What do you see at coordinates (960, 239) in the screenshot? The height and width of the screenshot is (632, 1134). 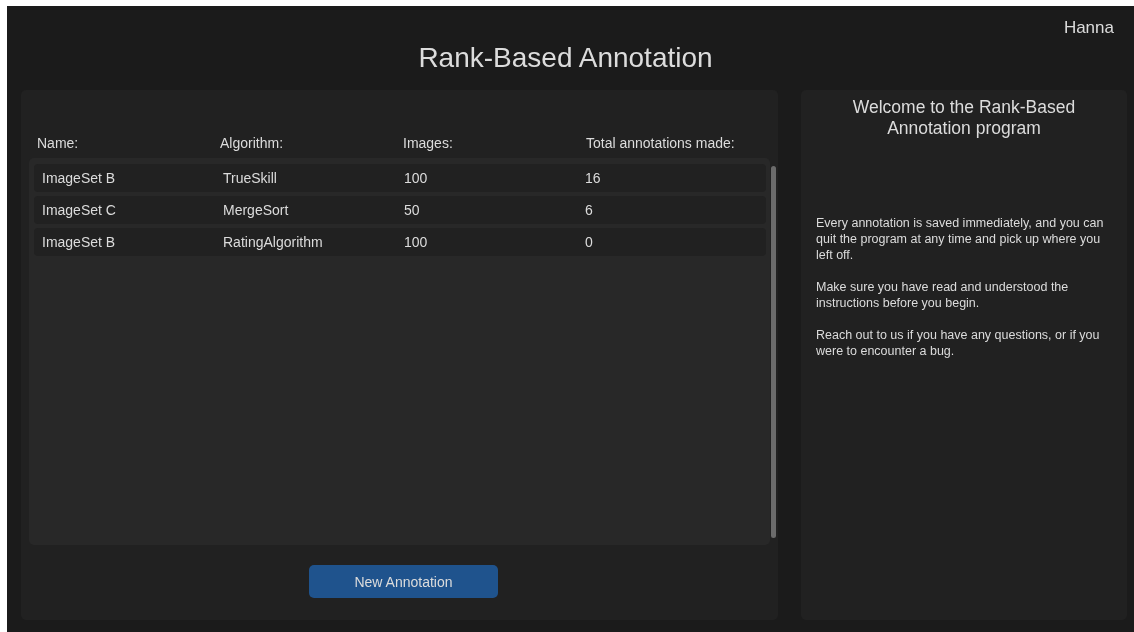 I see `welcome-paragraph: Every annotation is saved immediately, and you can quit the program at any time and pick up where you left off.` at bounding box center [960, 239].